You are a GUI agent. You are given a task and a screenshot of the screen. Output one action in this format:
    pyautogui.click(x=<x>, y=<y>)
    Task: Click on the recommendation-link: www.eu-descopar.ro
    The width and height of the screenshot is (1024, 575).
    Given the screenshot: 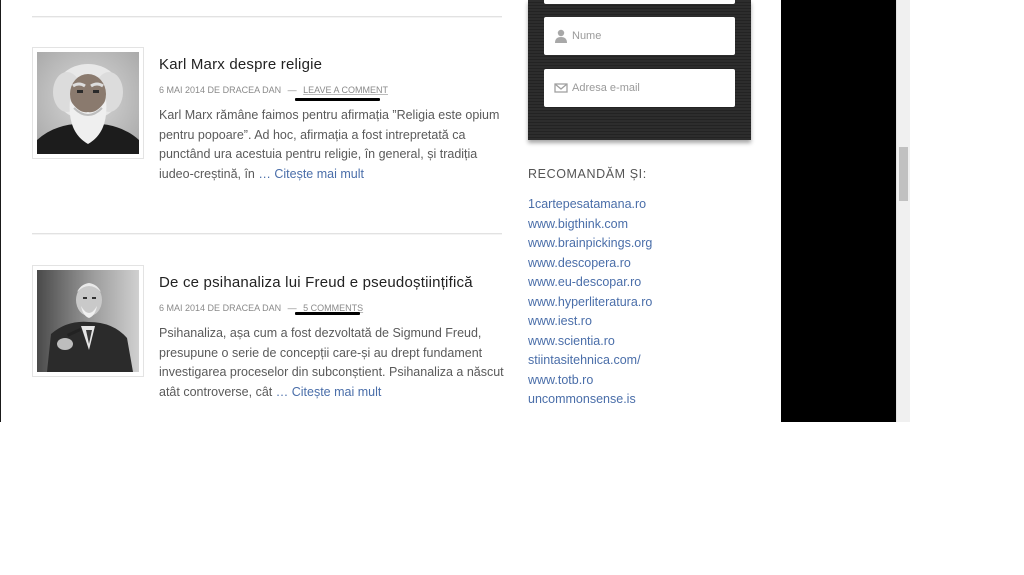 What is the action you would take?
    pyautogui.click(x=590, y=283)
    